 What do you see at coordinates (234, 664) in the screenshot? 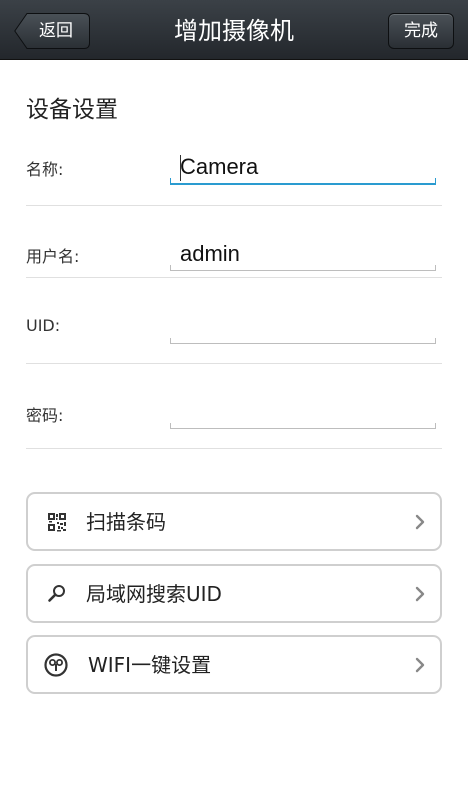
I see `wifi-setup-button: WIFI一键设置` at bounding box center [234, 664].